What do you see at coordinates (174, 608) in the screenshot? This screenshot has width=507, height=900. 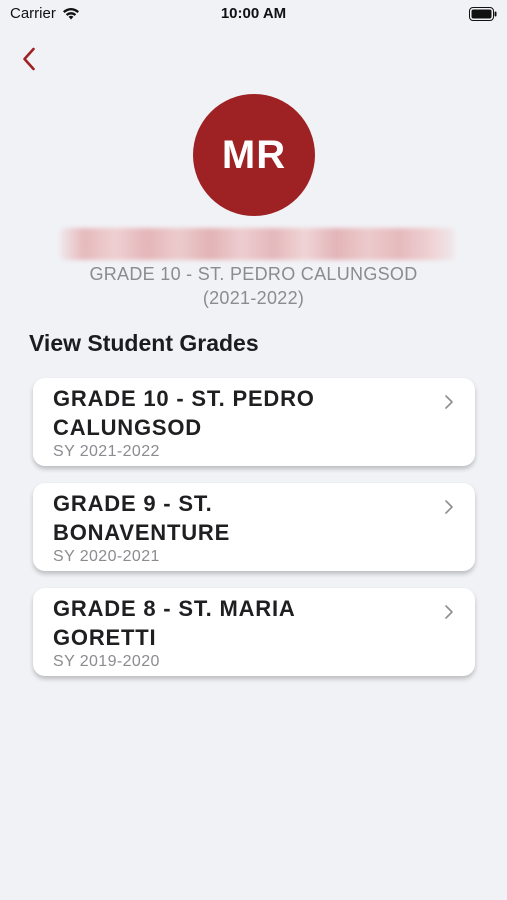 I see `grade-card-title-line1: GRADE 8 - ST. MARIA` at bounding box center [174, 608].